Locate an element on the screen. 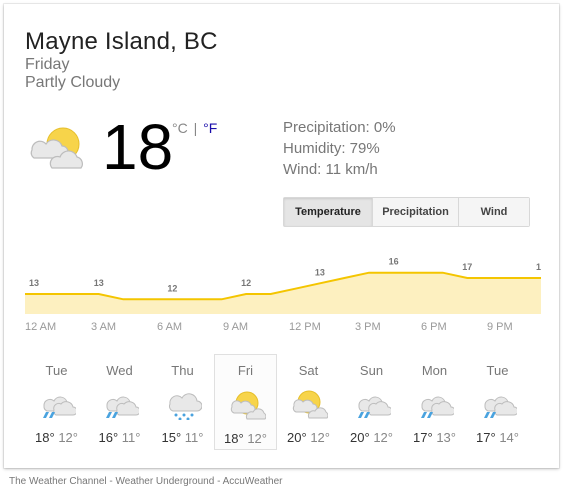  forecast-temps: 17° 14° is located at coordinates (497, 437).